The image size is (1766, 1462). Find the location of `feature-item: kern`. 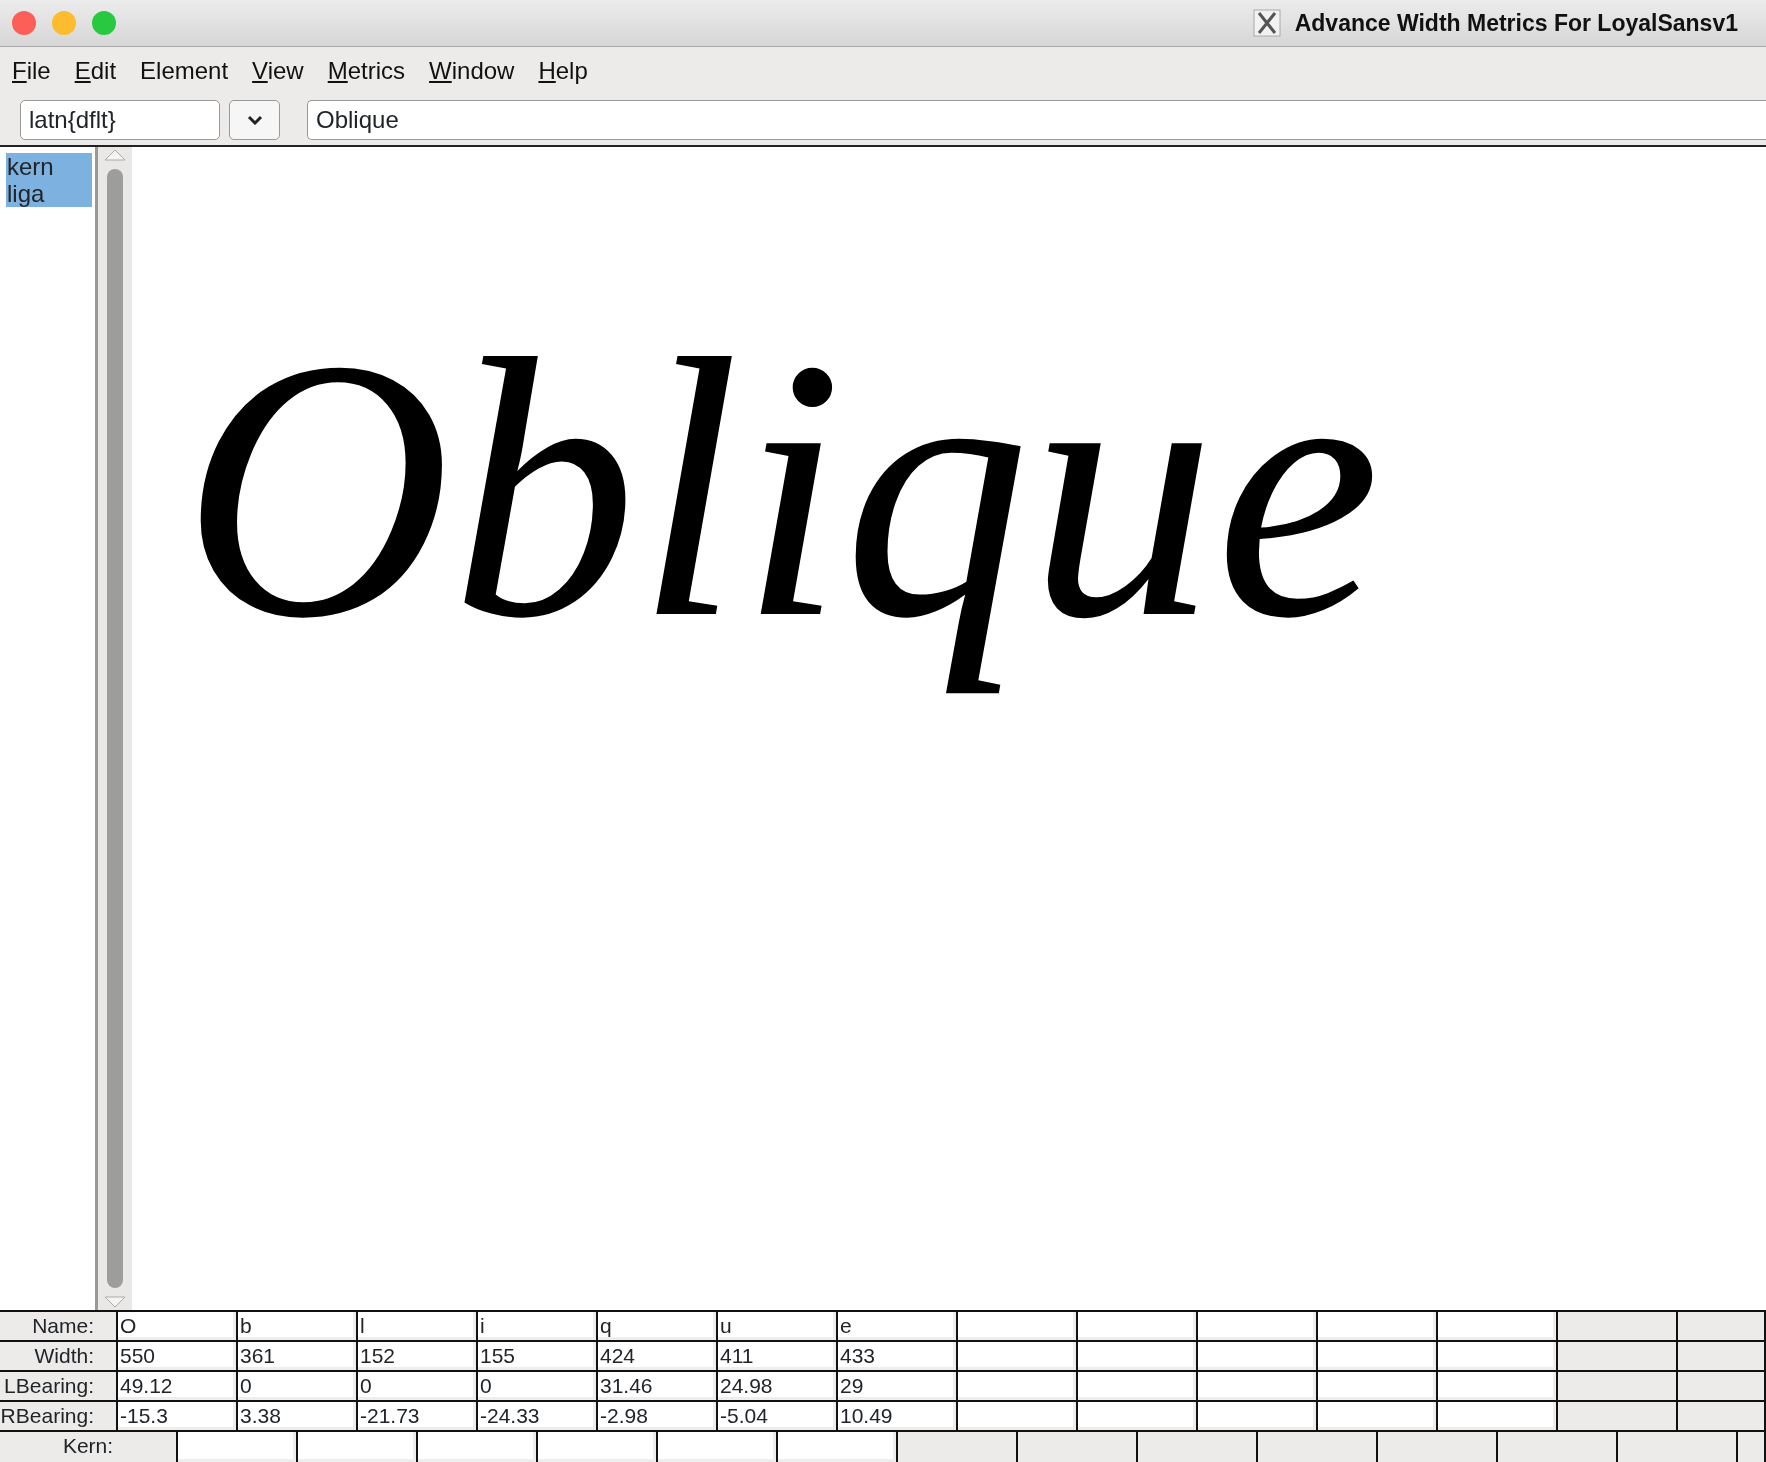

feature-item: kern is located at coordinates (49, 166).